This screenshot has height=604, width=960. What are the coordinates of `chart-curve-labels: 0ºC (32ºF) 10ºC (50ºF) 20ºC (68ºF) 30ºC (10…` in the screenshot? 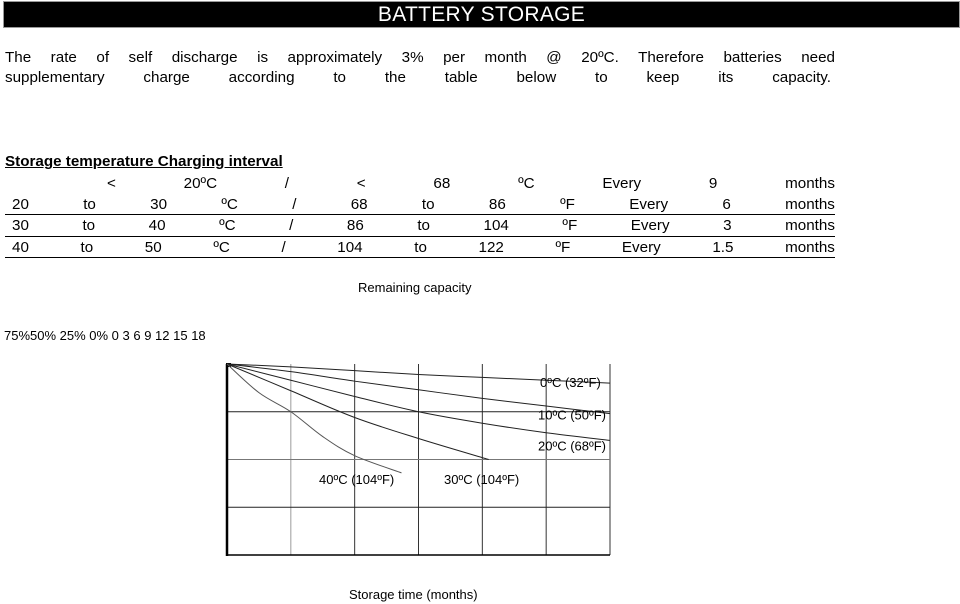 It's located at (462, 431).